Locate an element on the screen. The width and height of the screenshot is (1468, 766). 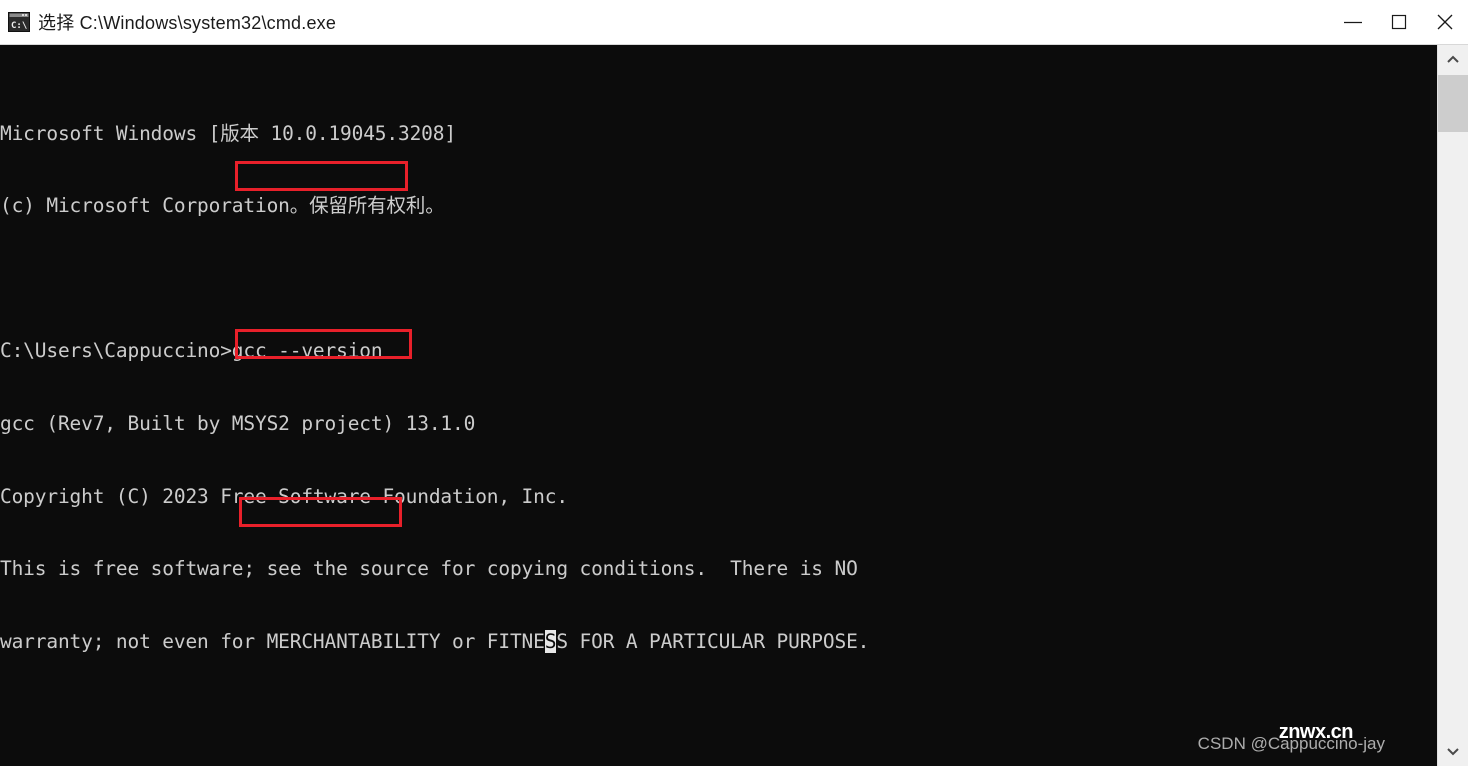
watermark-site: znwx.cn is located at coordinates (1316, 732).